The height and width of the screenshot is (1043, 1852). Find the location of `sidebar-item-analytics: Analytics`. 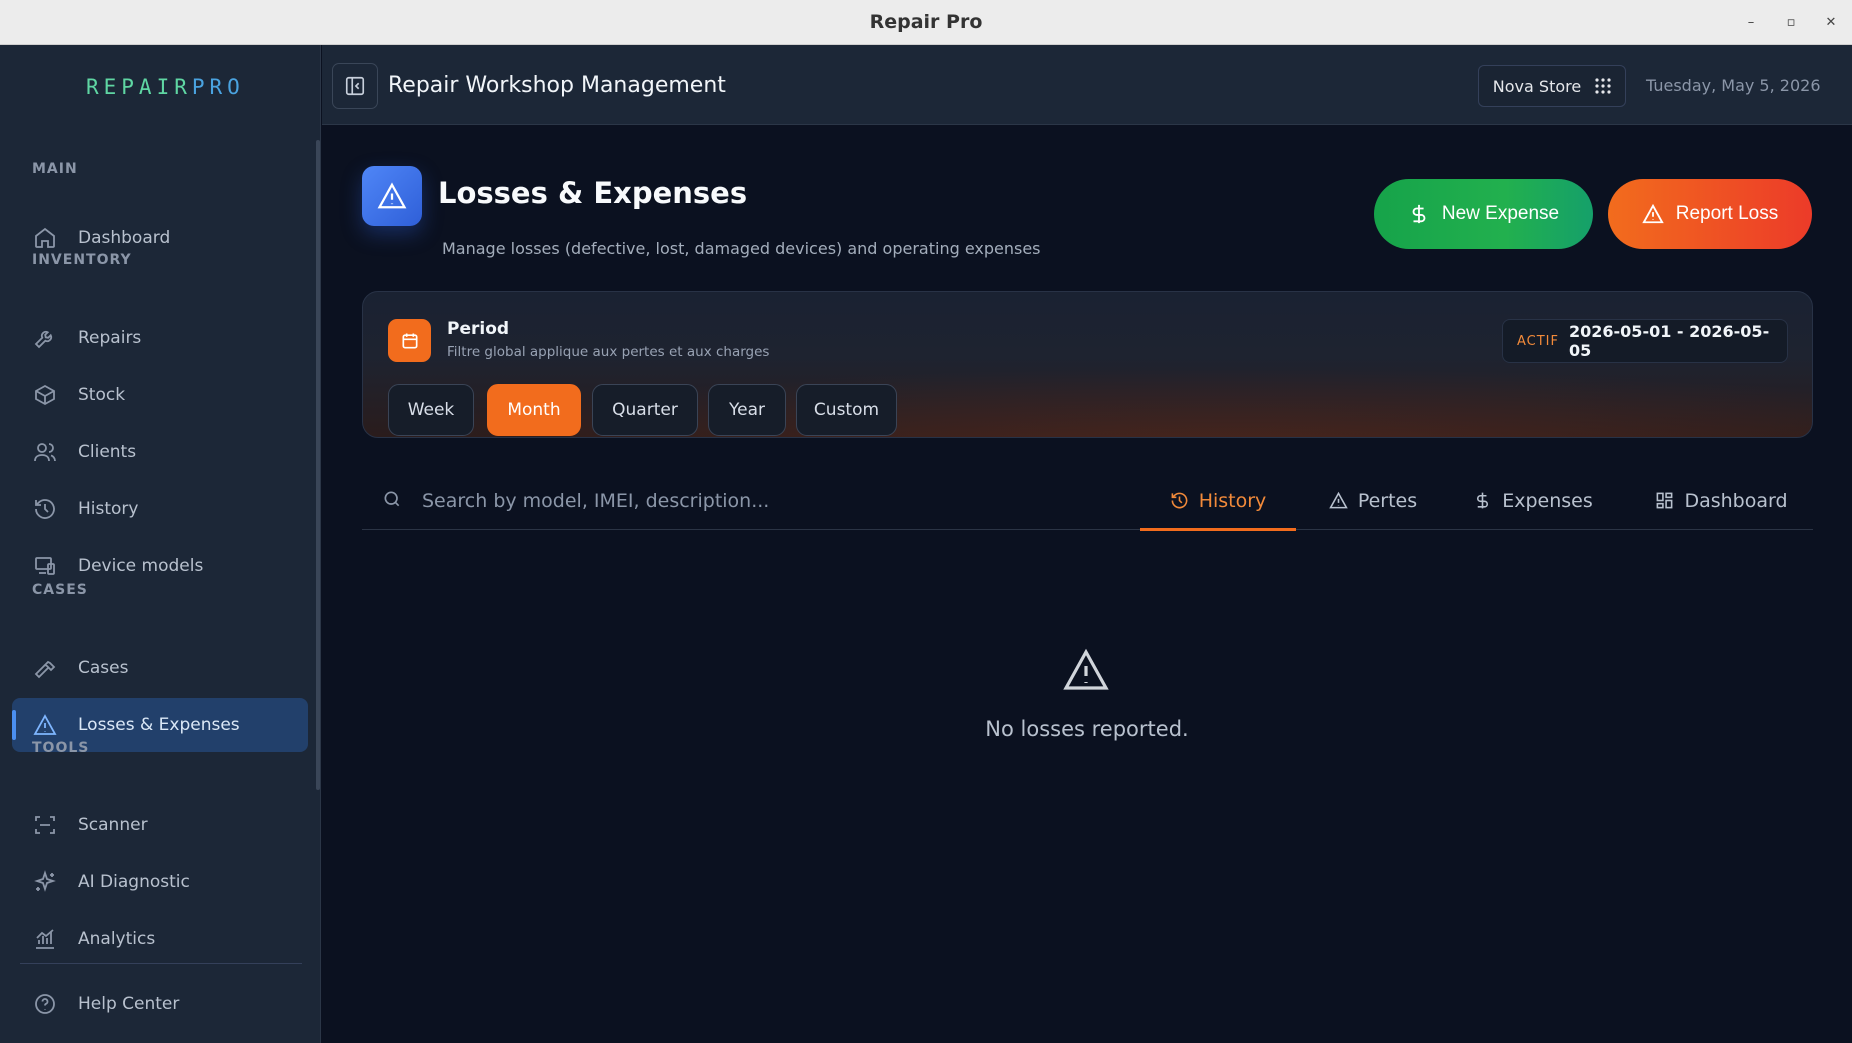

sidebar-item-analytics: Analytics is located at coordinates (160, 939).